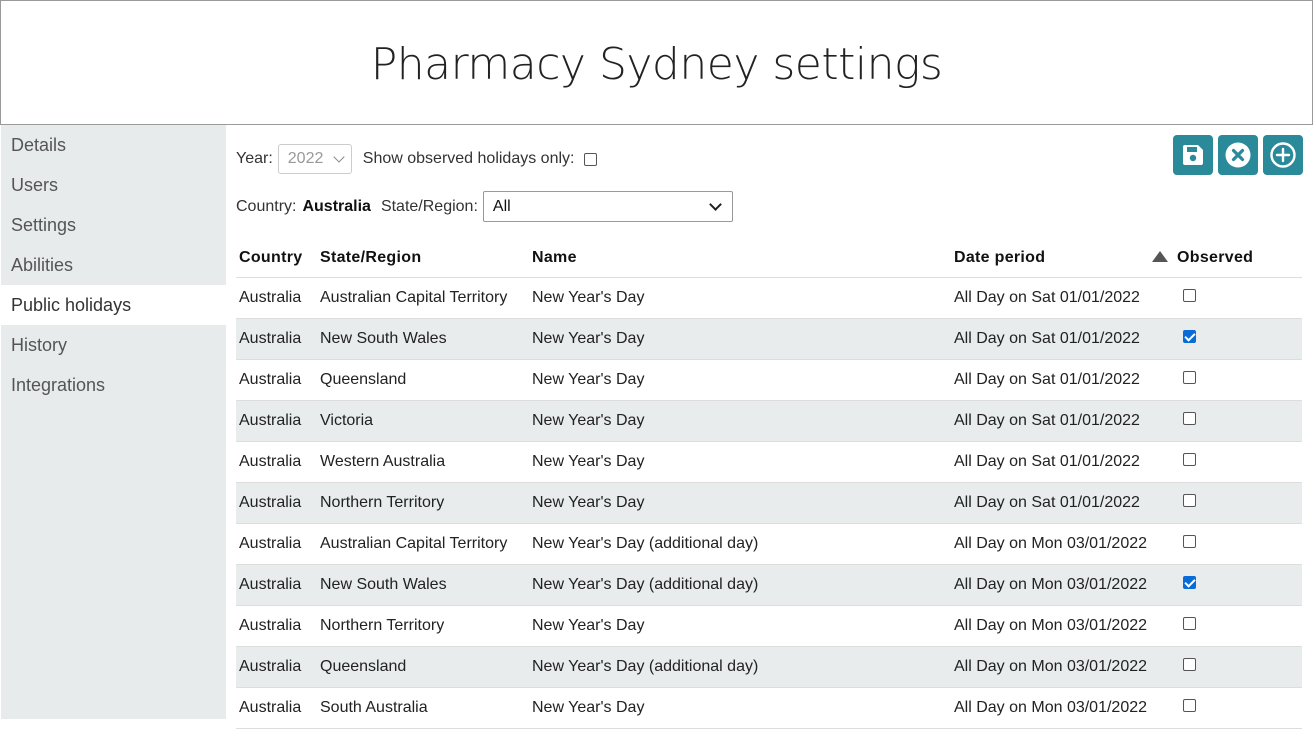 This screenshot has width=1313, height=729. I want to click on save-button, so click(1193, 155).